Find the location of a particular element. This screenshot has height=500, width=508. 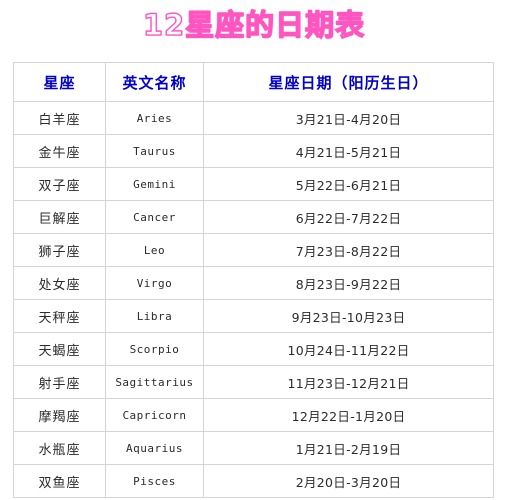

page-title: 12星座的日期表 is located at coordinates (254, 24).